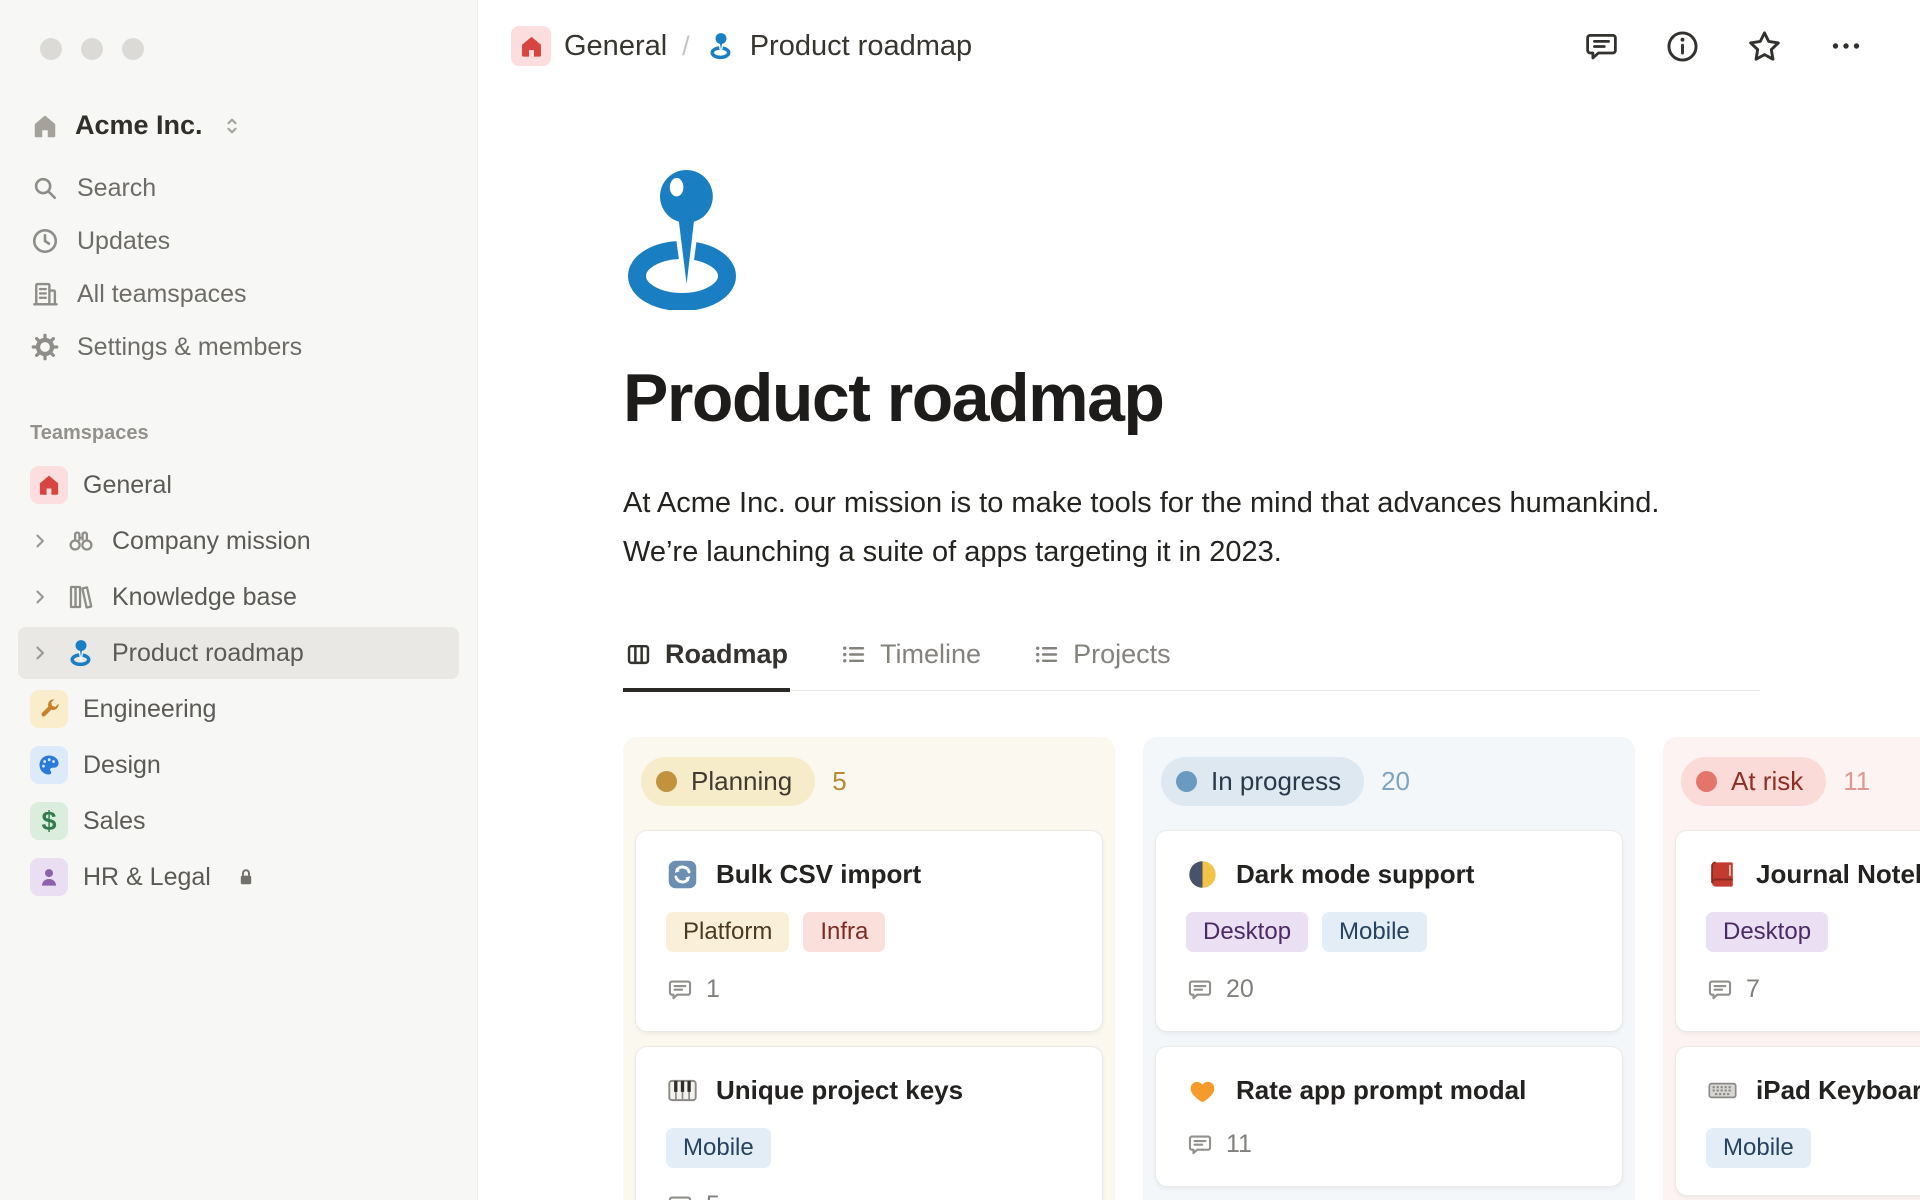 The height and width of the screenshot is (1200, 1920). I want to click on status-label: In progress, so click(1276, 781).